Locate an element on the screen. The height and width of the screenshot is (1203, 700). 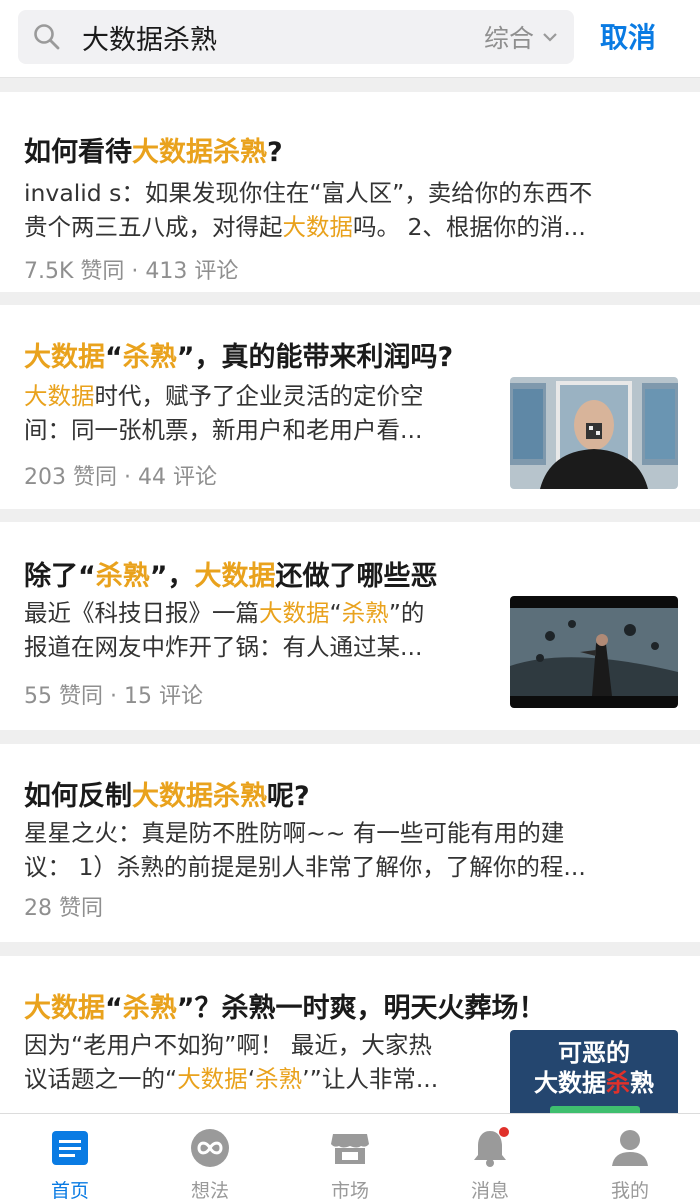
result-title: 大数据“杀熟”？杀熟一时爽，明天火葬场！ is located at coordinates (352, 1005).